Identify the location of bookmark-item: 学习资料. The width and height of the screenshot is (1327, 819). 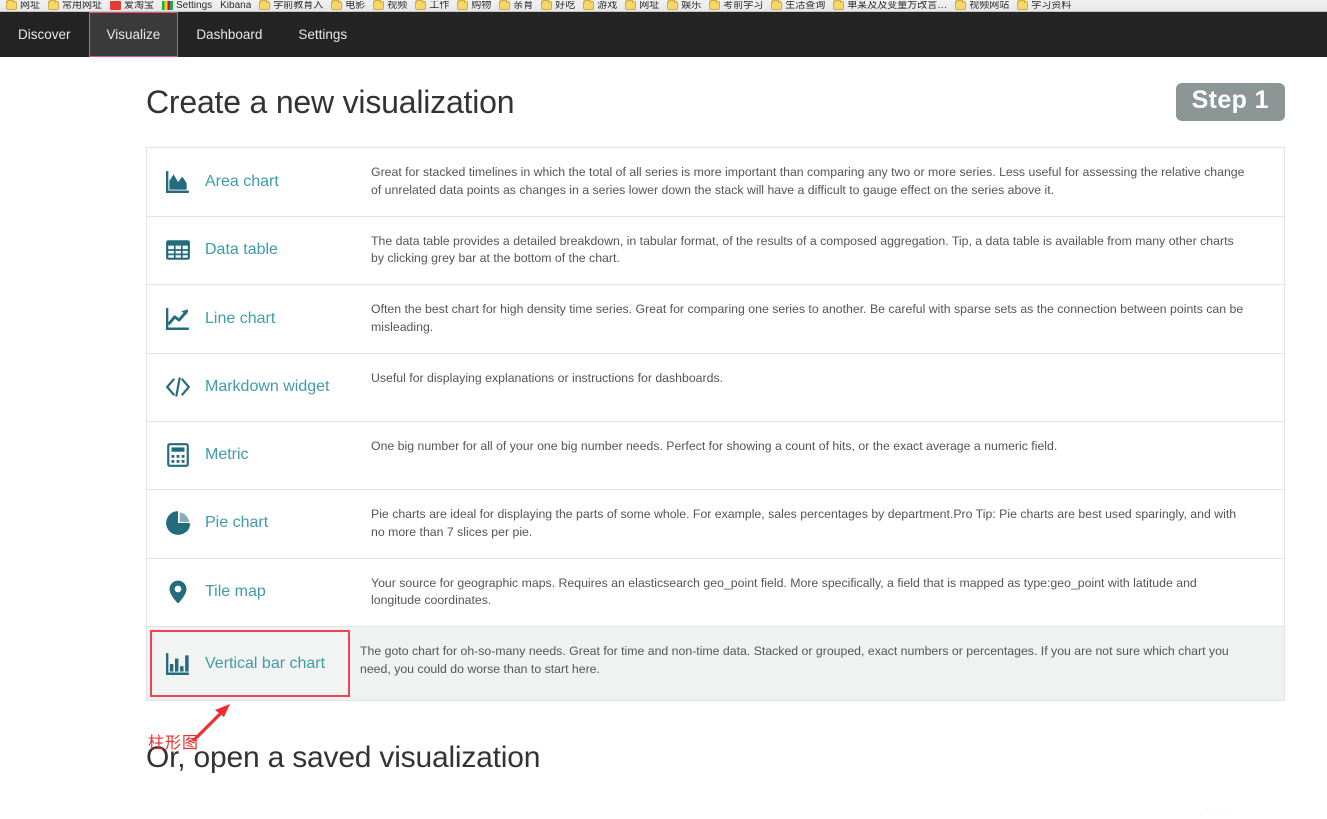
(1044, 5).